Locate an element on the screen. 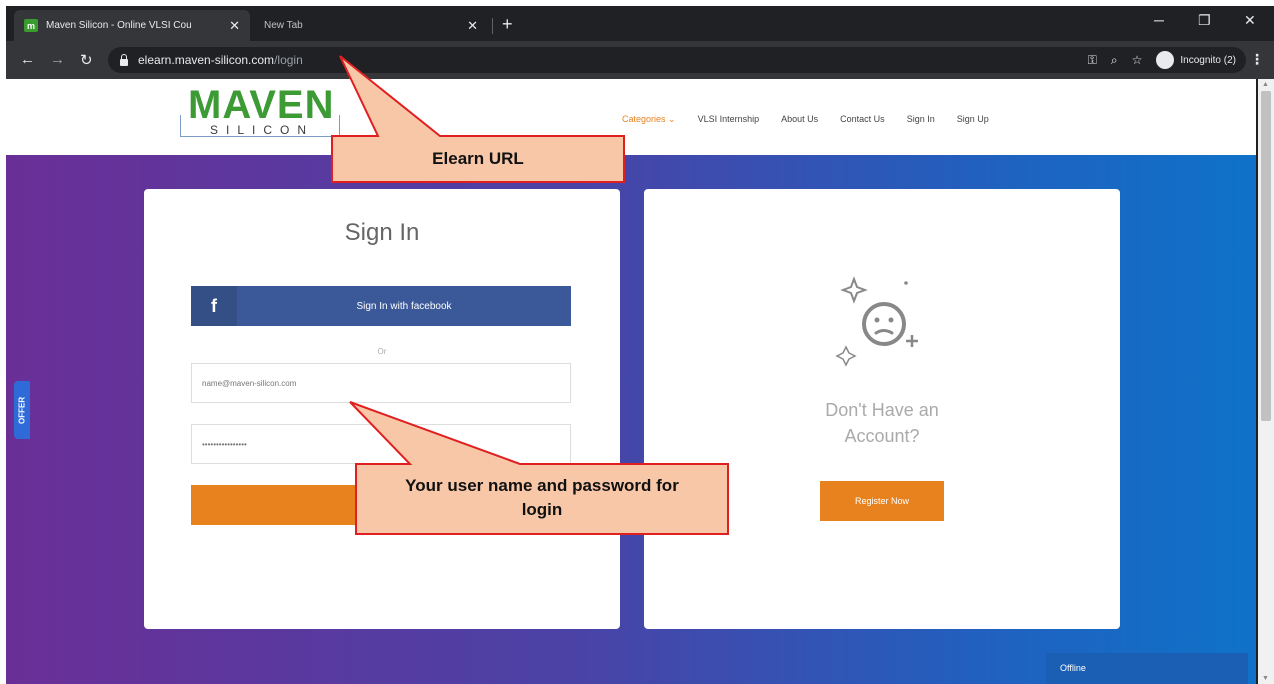  nav-about-us: About Us is located at coordinates (799, 119).